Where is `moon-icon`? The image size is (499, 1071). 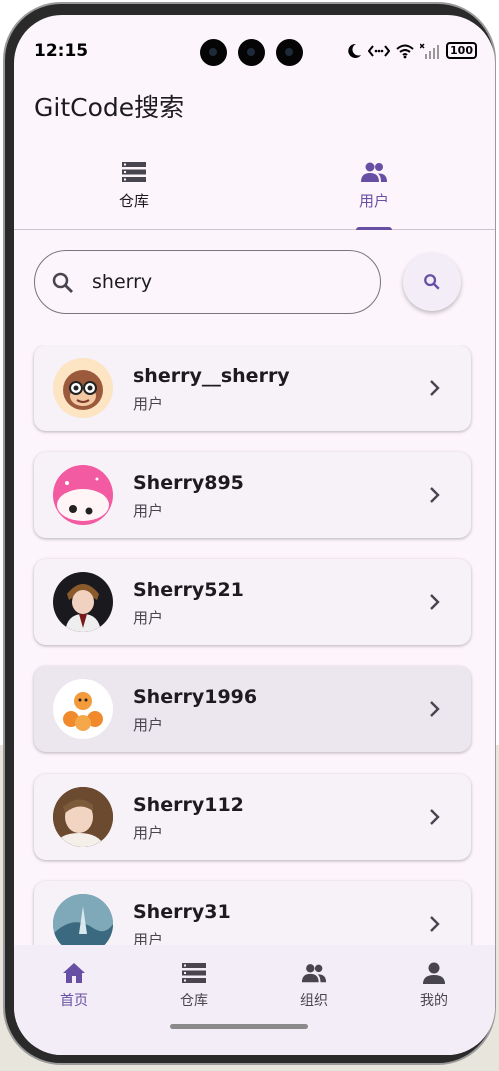 moon-icon is located at coordinates (355, 50).